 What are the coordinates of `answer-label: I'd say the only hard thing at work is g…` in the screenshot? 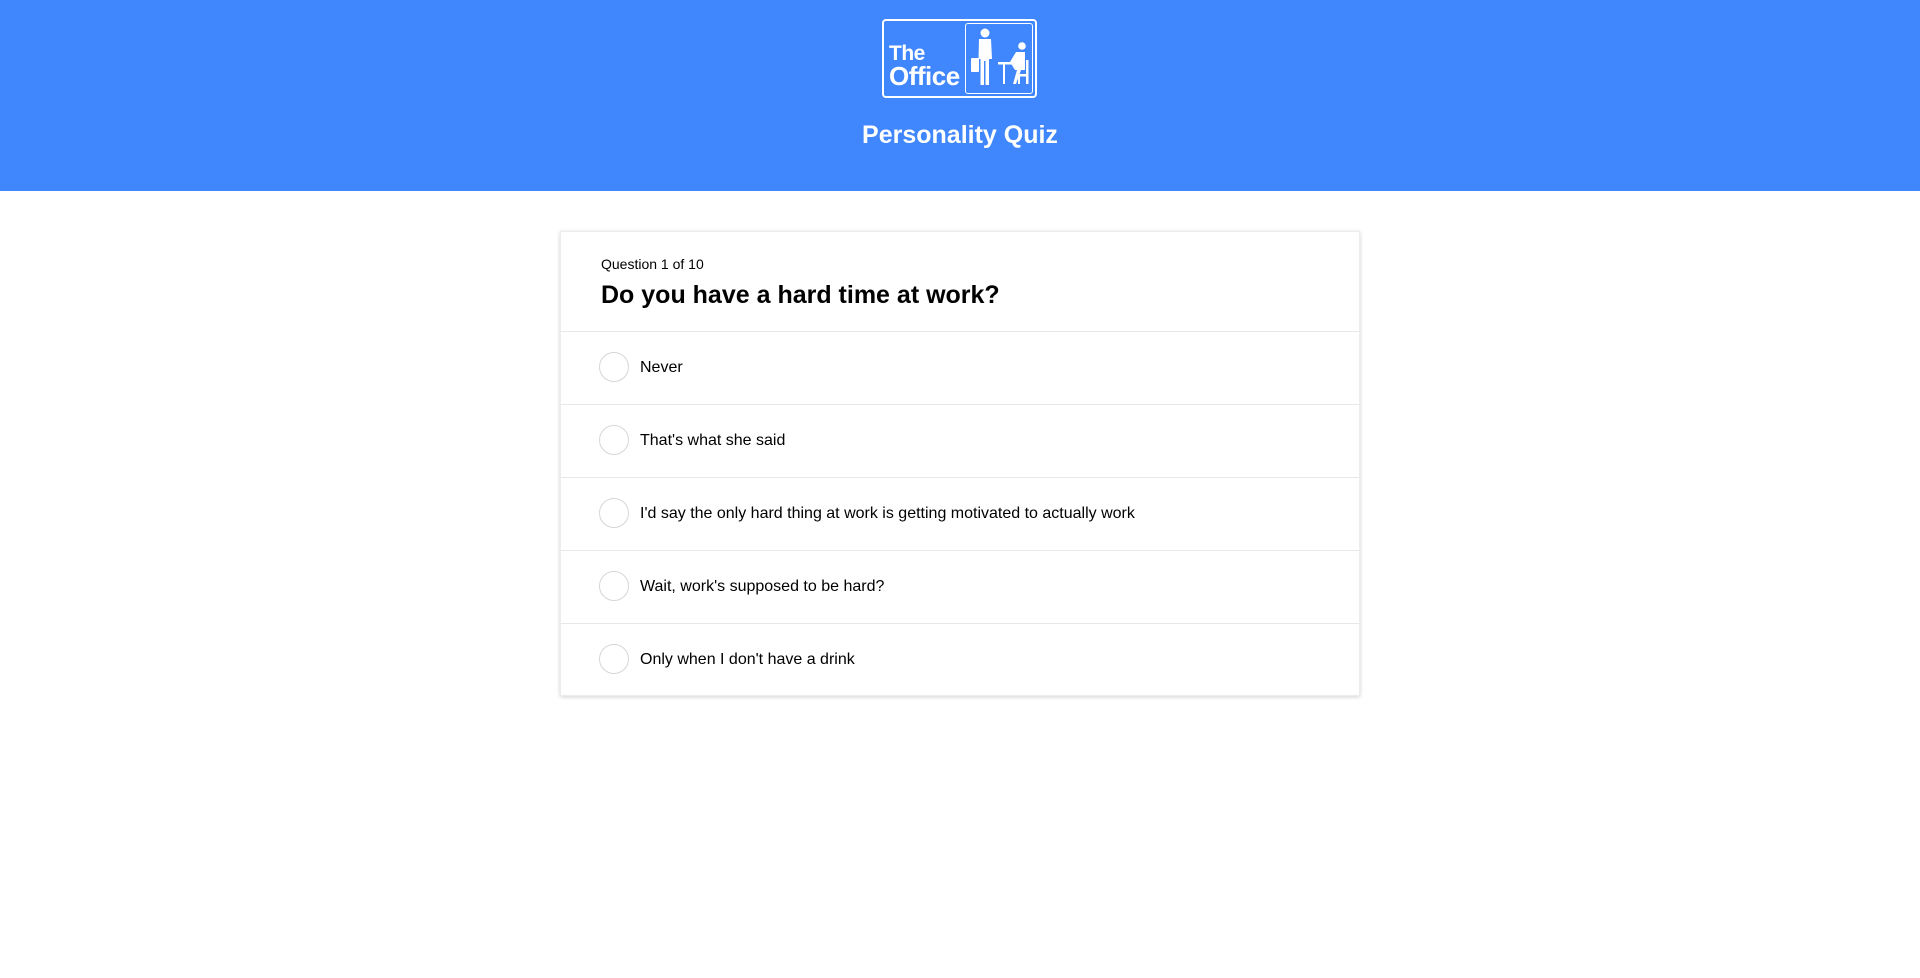 It's located at (887, 513).